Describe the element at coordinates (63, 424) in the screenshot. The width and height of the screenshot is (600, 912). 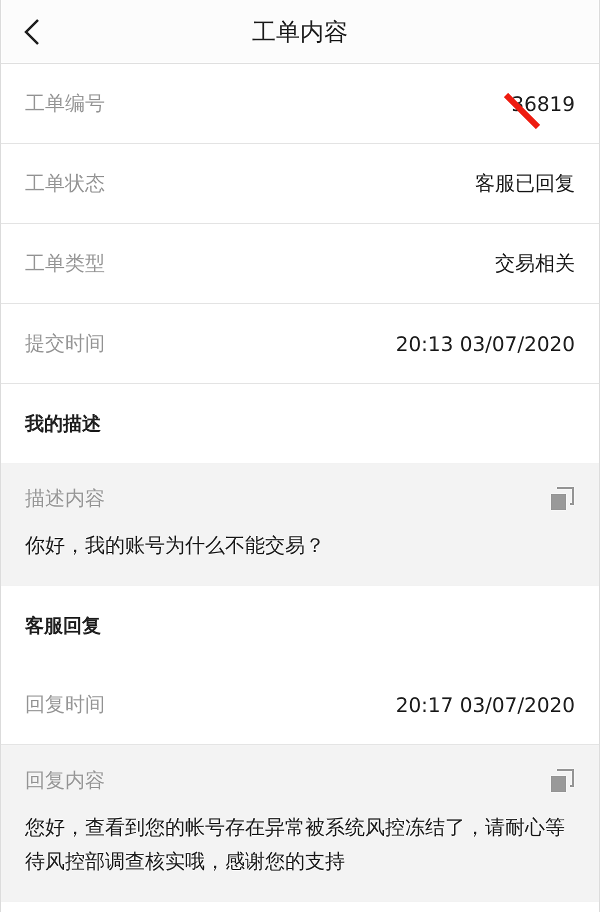
I see `section-heading: 我的描述` at that location.